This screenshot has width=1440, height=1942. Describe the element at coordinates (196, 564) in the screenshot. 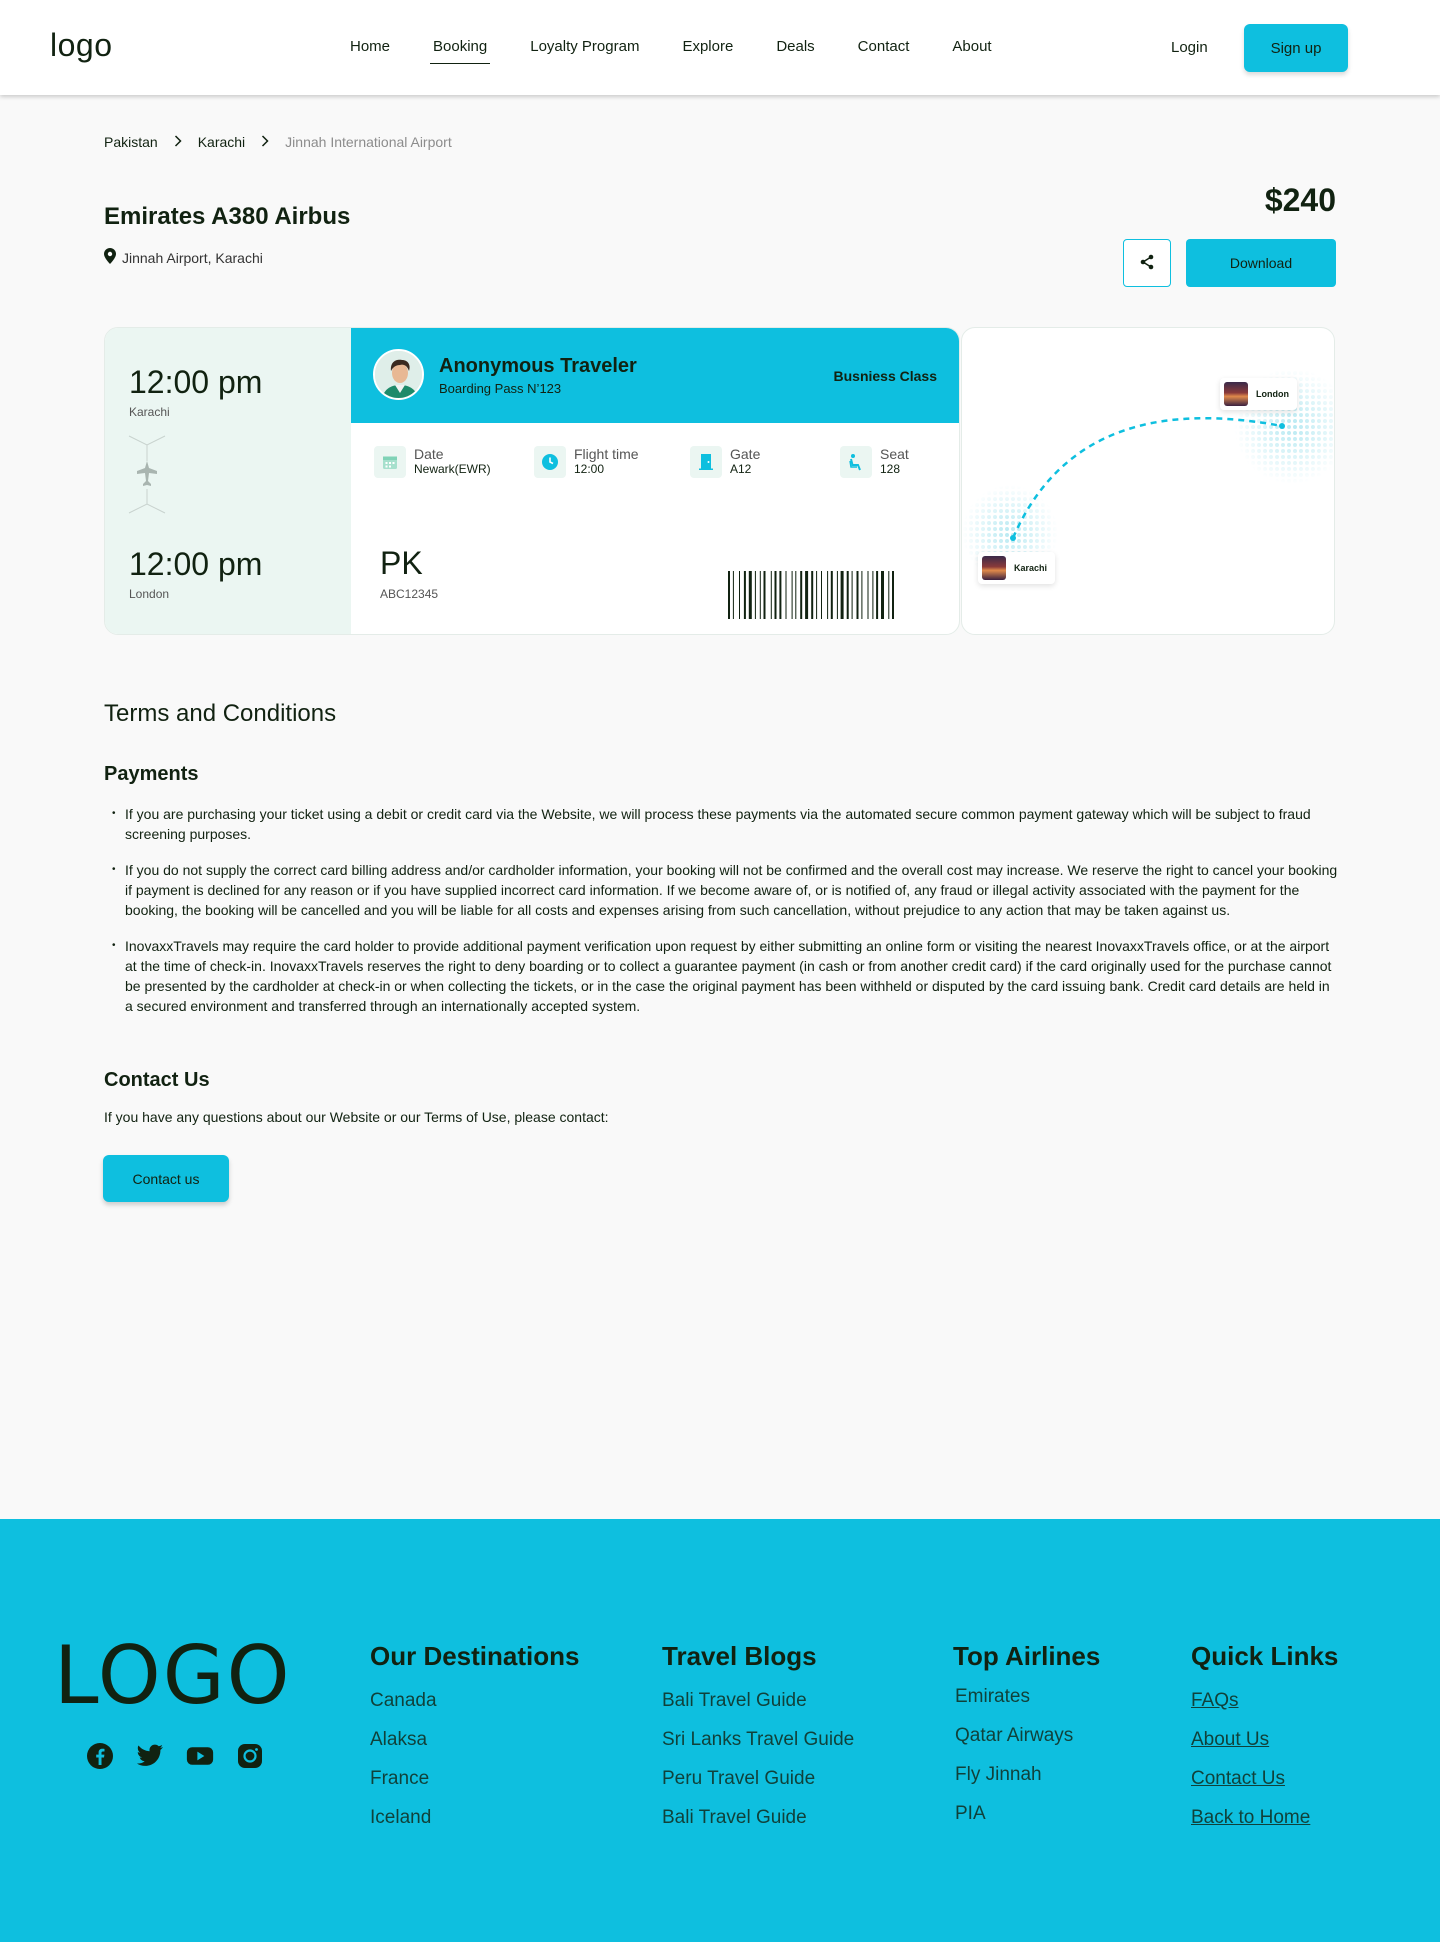

I see `arrival-time: 12:00 pm` at that location.